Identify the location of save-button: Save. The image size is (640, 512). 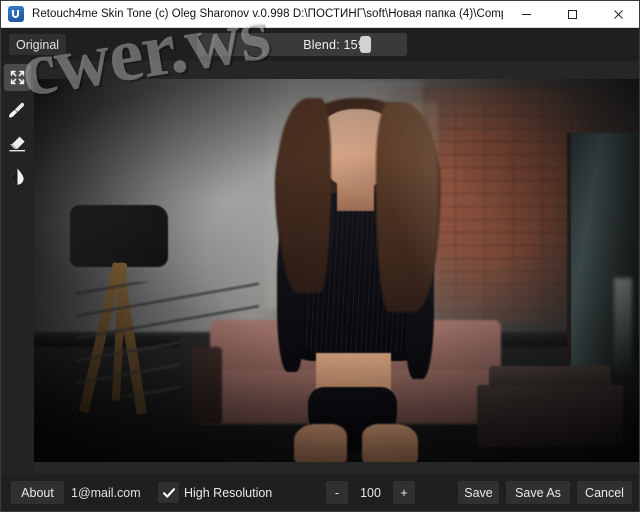
(478, 492).